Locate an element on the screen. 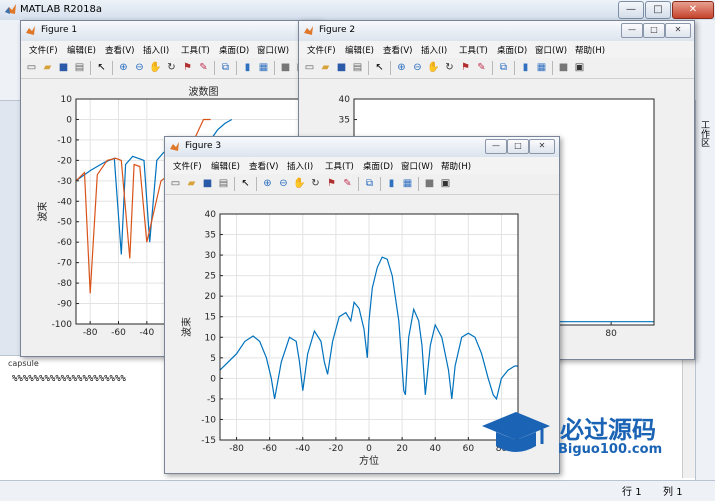 This screenshot has width=715, height=501. y-tick-label: -90 is located at coordinates (64, 305).